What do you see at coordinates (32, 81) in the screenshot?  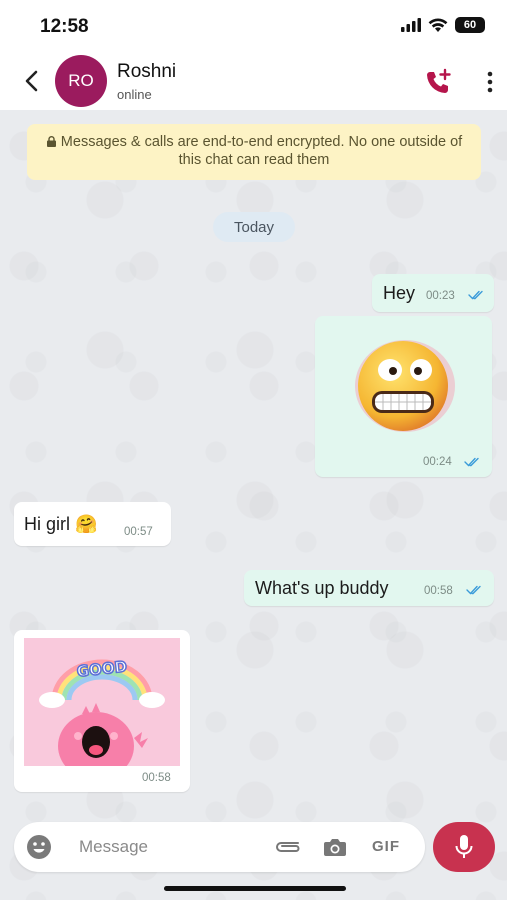 I see `back-arrow-icon` at bounding box center [32, 81].